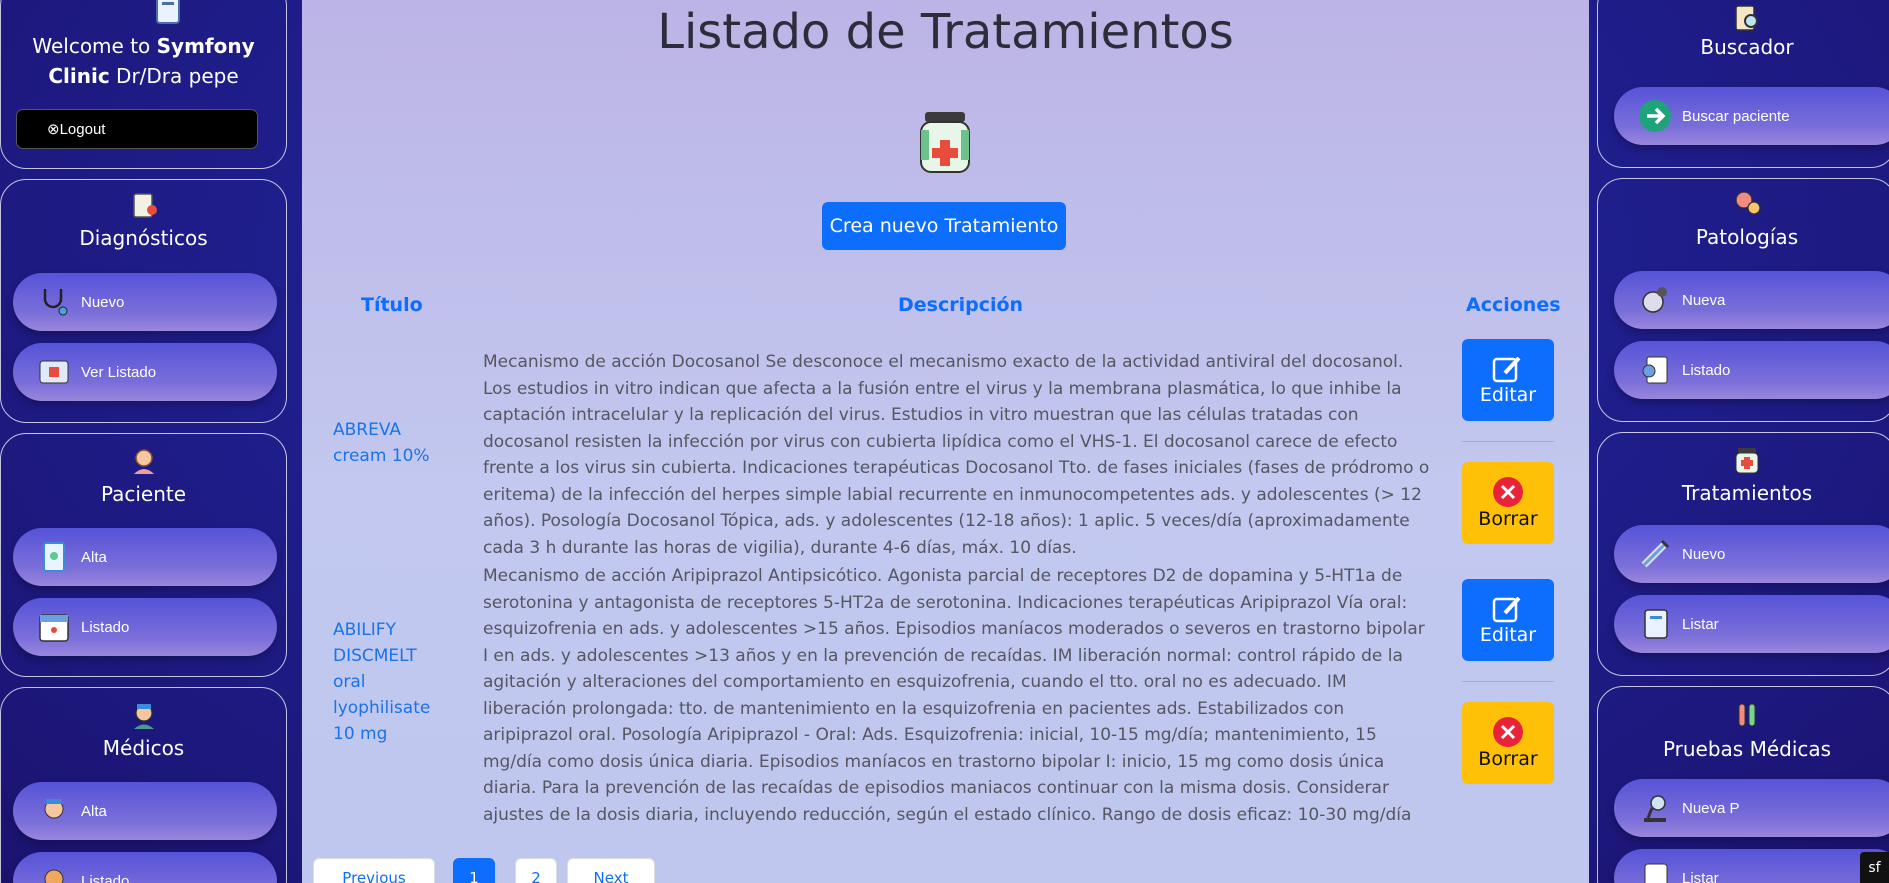 Image resolution: width=1889 pixels, height=883 pixels. What do you see at coordinates (54, 628) in the screenshot?
I see `calendar-icon` at bounding box center [54, 628].